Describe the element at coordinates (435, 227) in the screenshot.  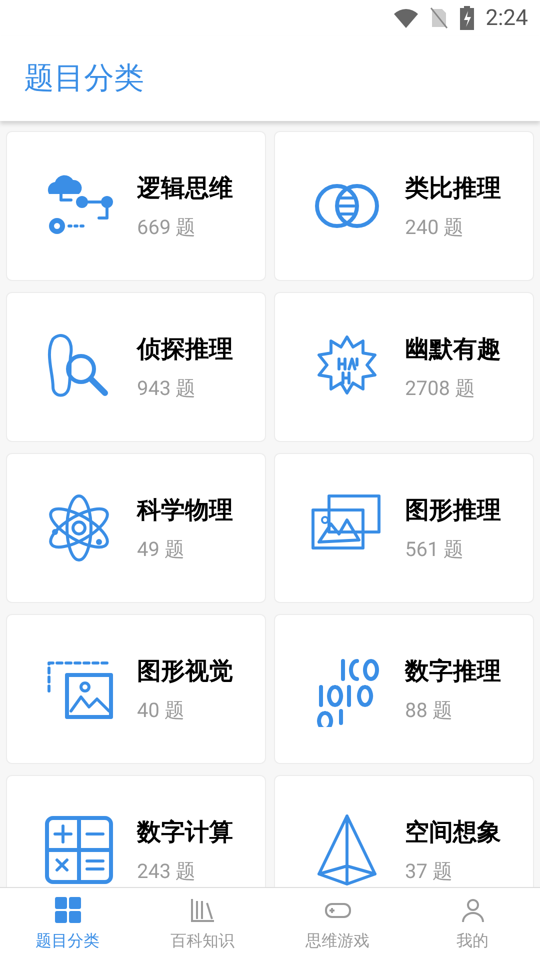
I see `question-count: 240 题` at that location.